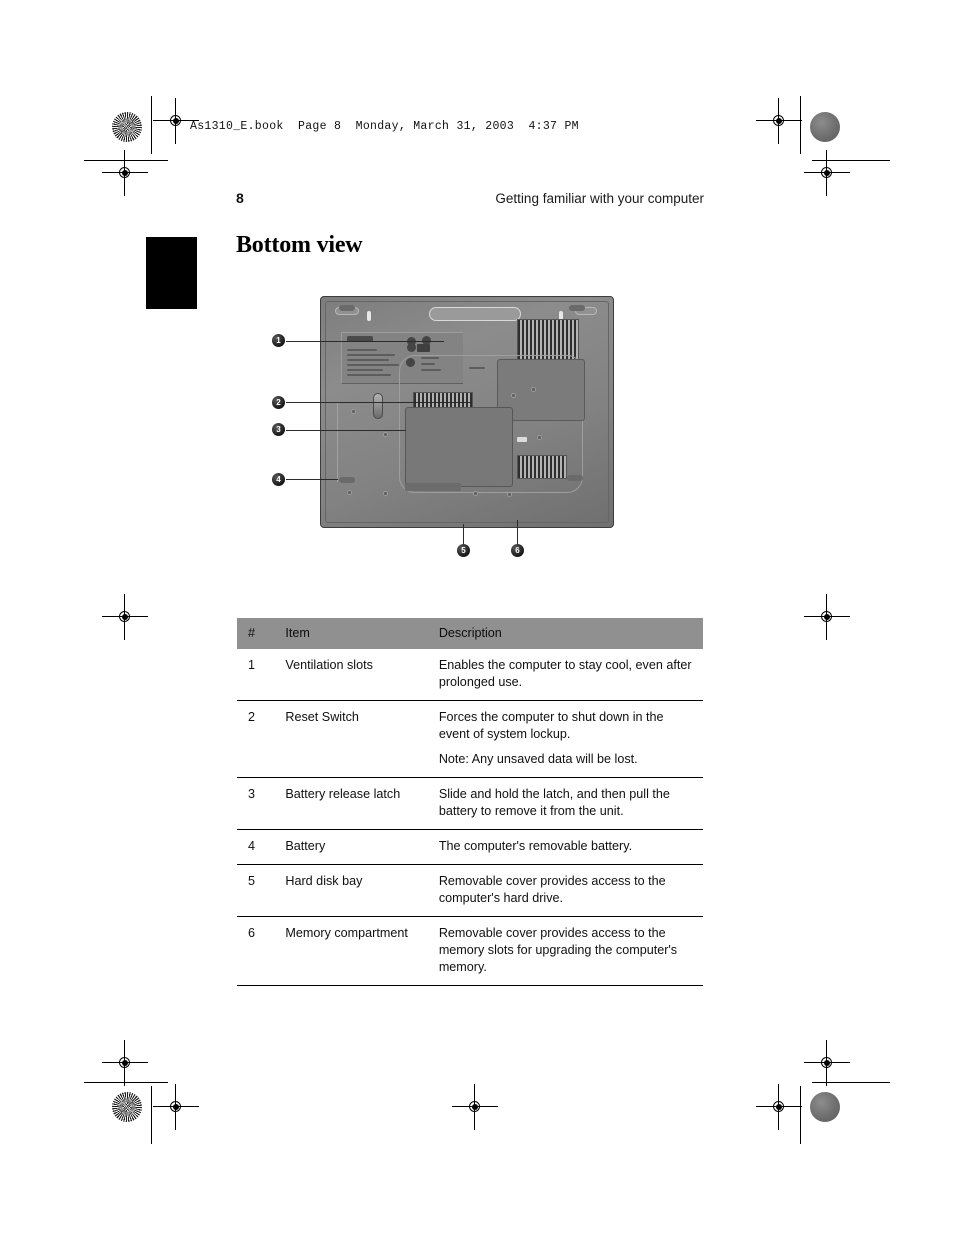  Describe the element at coordinates (475, 1107) in the screenshot. I see `registration-mark-bottom-center` at that location.